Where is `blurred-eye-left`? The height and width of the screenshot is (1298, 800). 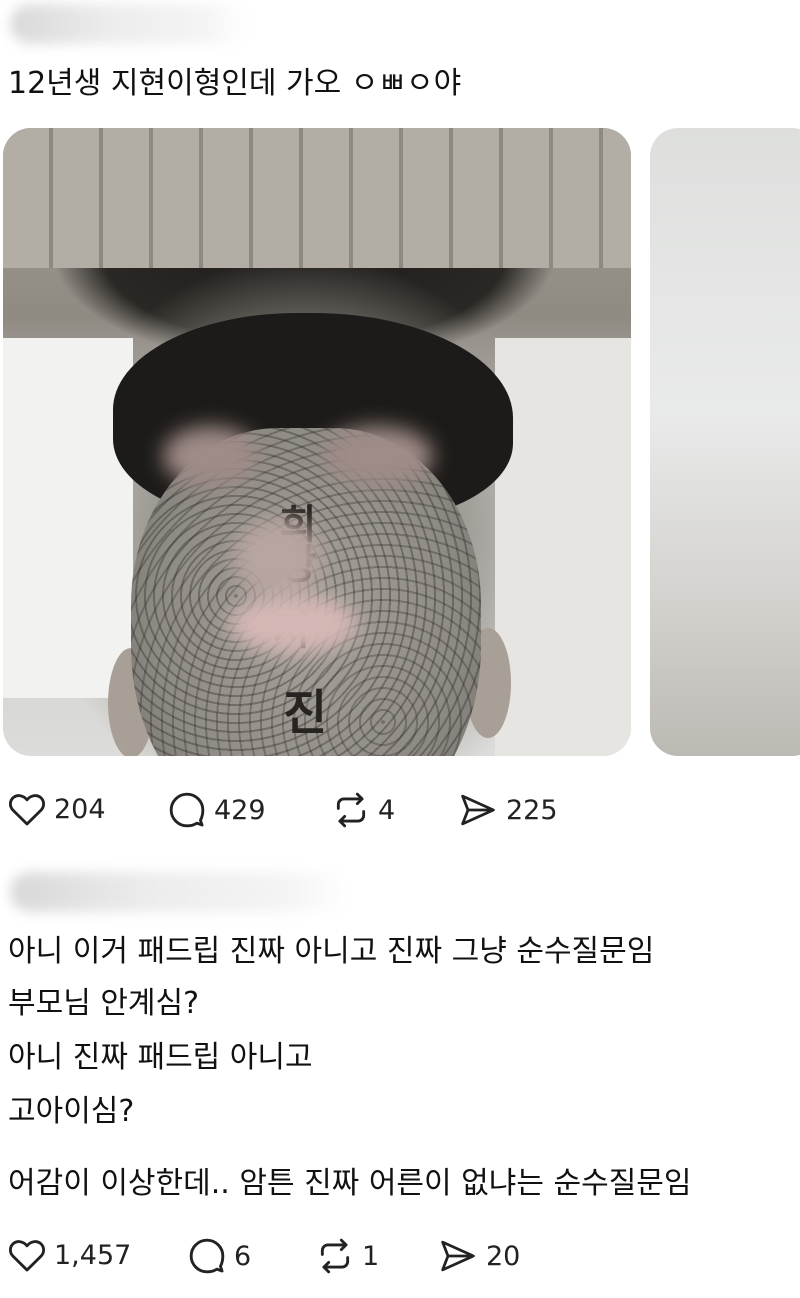 blurred-eye-left is located at coordinates (210, 456).